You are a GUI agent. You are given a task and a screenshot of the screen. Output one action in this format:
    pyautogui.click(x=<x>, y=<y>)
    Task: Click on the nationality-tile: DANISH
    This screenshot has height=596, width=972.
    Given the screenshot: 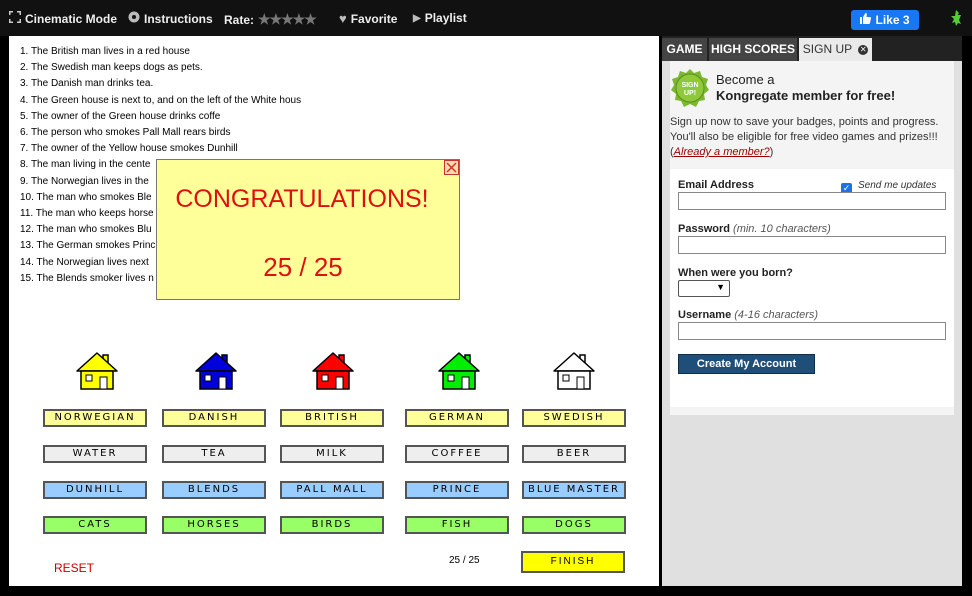 What is the action you would take?
    pyautogui.click(x=214, y=418)
    